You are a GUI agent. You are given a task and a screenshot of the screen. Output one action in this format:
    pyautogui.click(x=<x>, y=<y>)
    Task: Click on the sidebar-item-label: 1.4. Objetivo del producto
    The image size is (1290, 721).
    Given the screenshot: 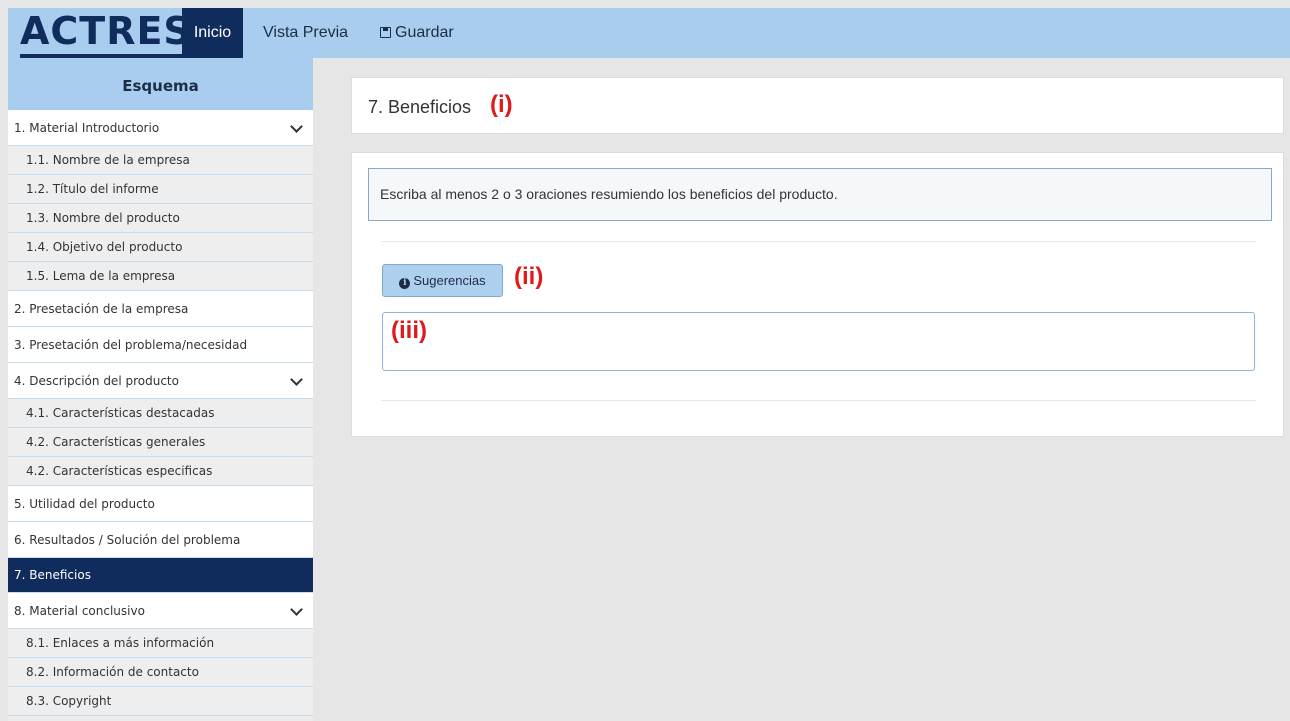 What is the action you would take?
    pyautogui.click(x=104, y=247)
    